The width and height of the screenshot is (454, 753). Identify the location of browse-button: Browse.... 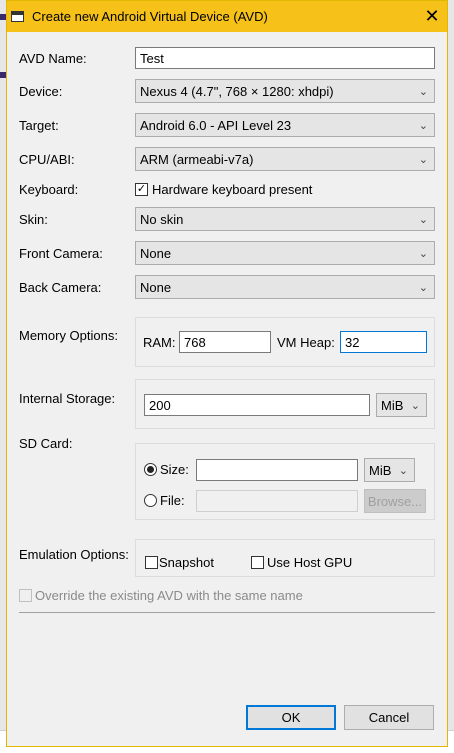
(395, 501).